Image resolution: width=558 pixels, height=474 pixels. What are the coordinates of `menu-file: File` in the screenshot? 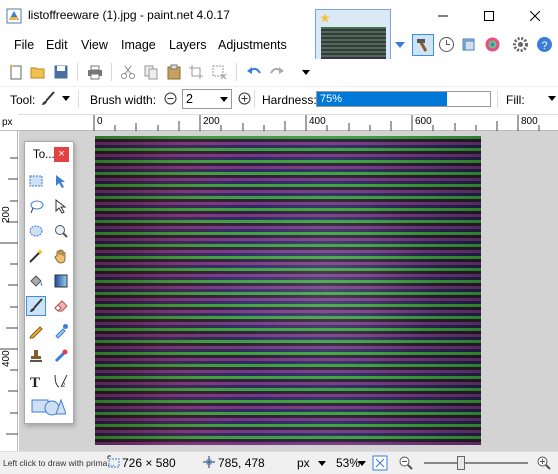 It's located at (24, 45).